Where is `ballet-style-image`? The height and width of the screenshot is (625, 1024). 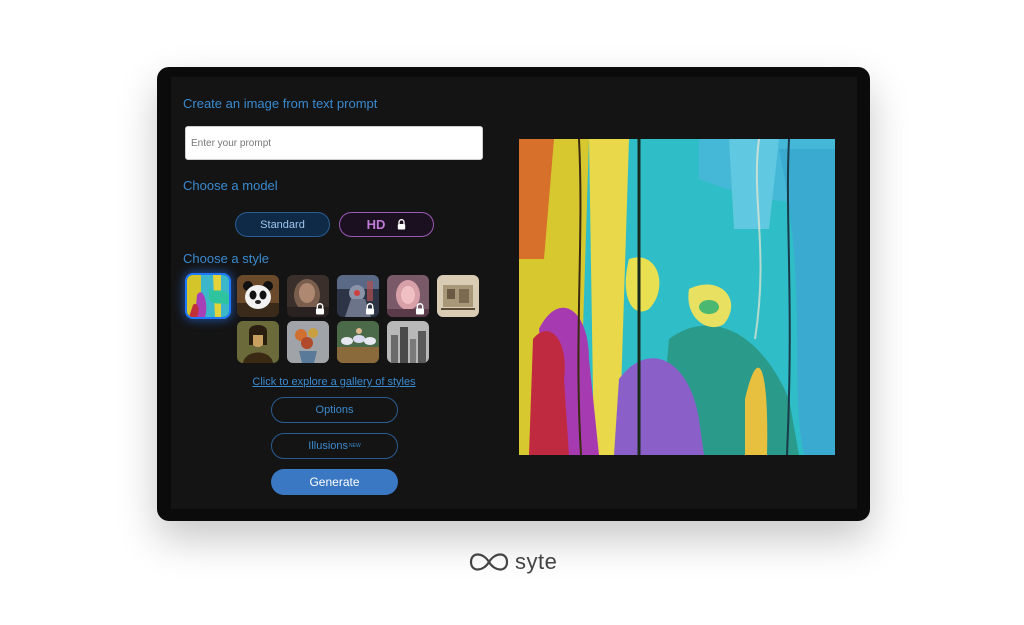 ballet-style-image is located at coordinates (358, 342).